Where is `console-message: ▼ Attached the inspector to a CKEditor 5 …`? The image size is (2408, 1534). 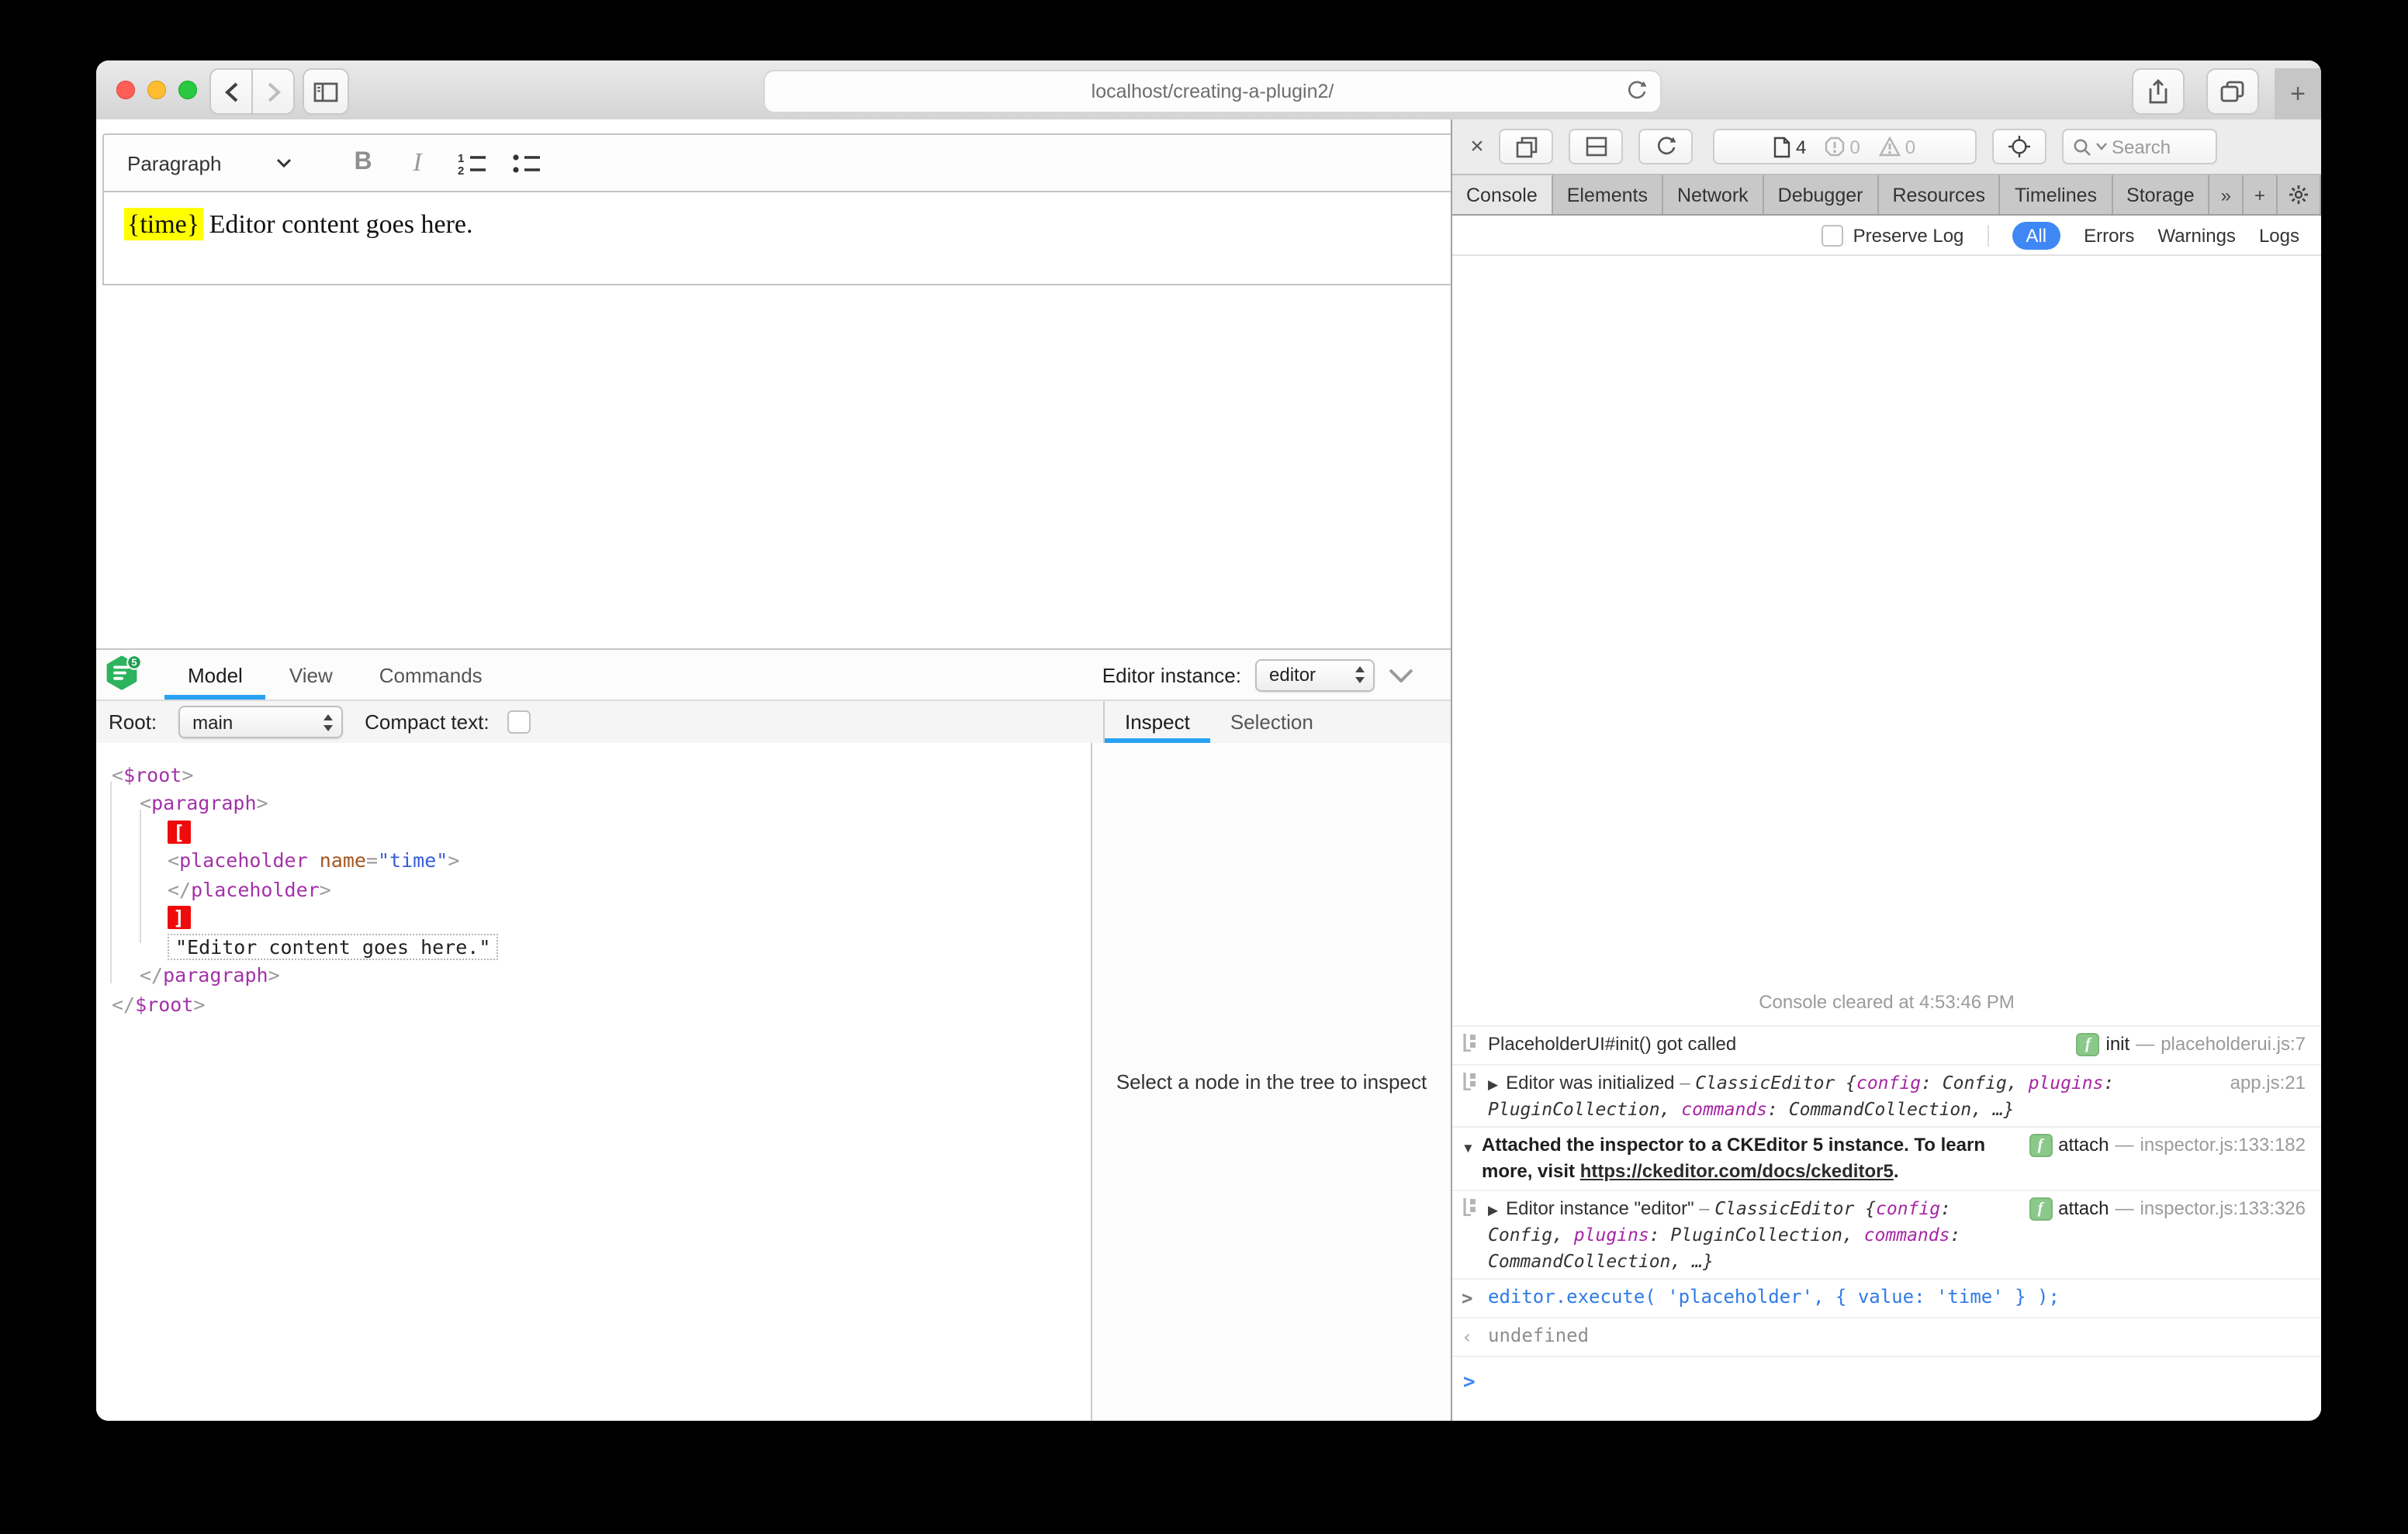
console-message: ▼ Attached the inspector to a CKEditor 5 … is located at coordinates (1886, 1158).